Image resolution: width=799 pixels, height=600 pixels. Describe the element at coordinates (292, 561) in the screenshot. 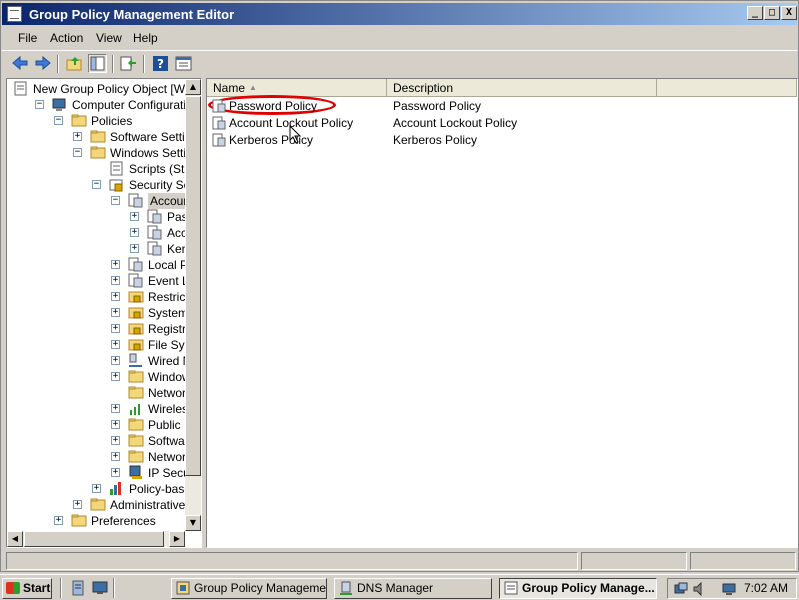

I see `status-cell-main` at that location.